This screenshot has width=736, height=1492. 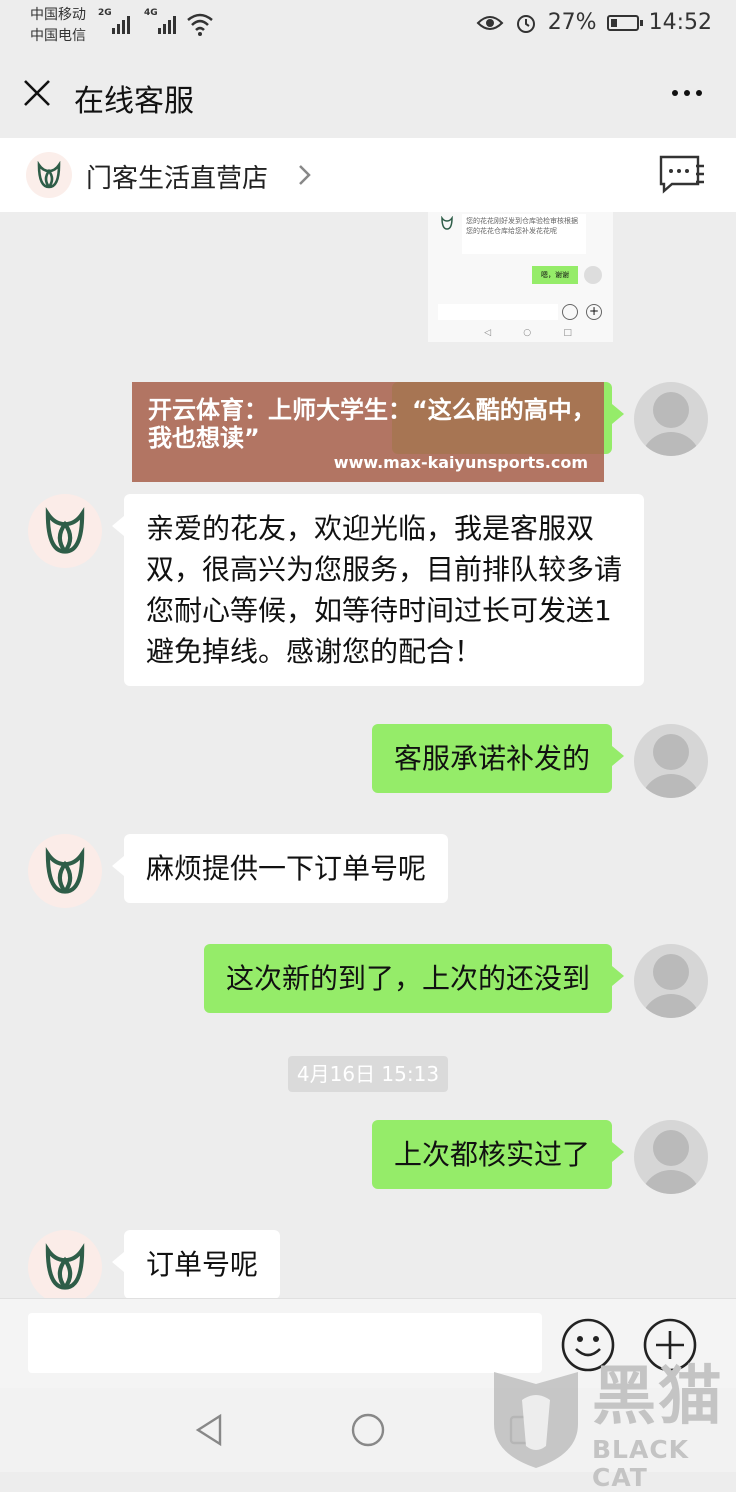 I want to click on avatar, so click(x=593, y=275).